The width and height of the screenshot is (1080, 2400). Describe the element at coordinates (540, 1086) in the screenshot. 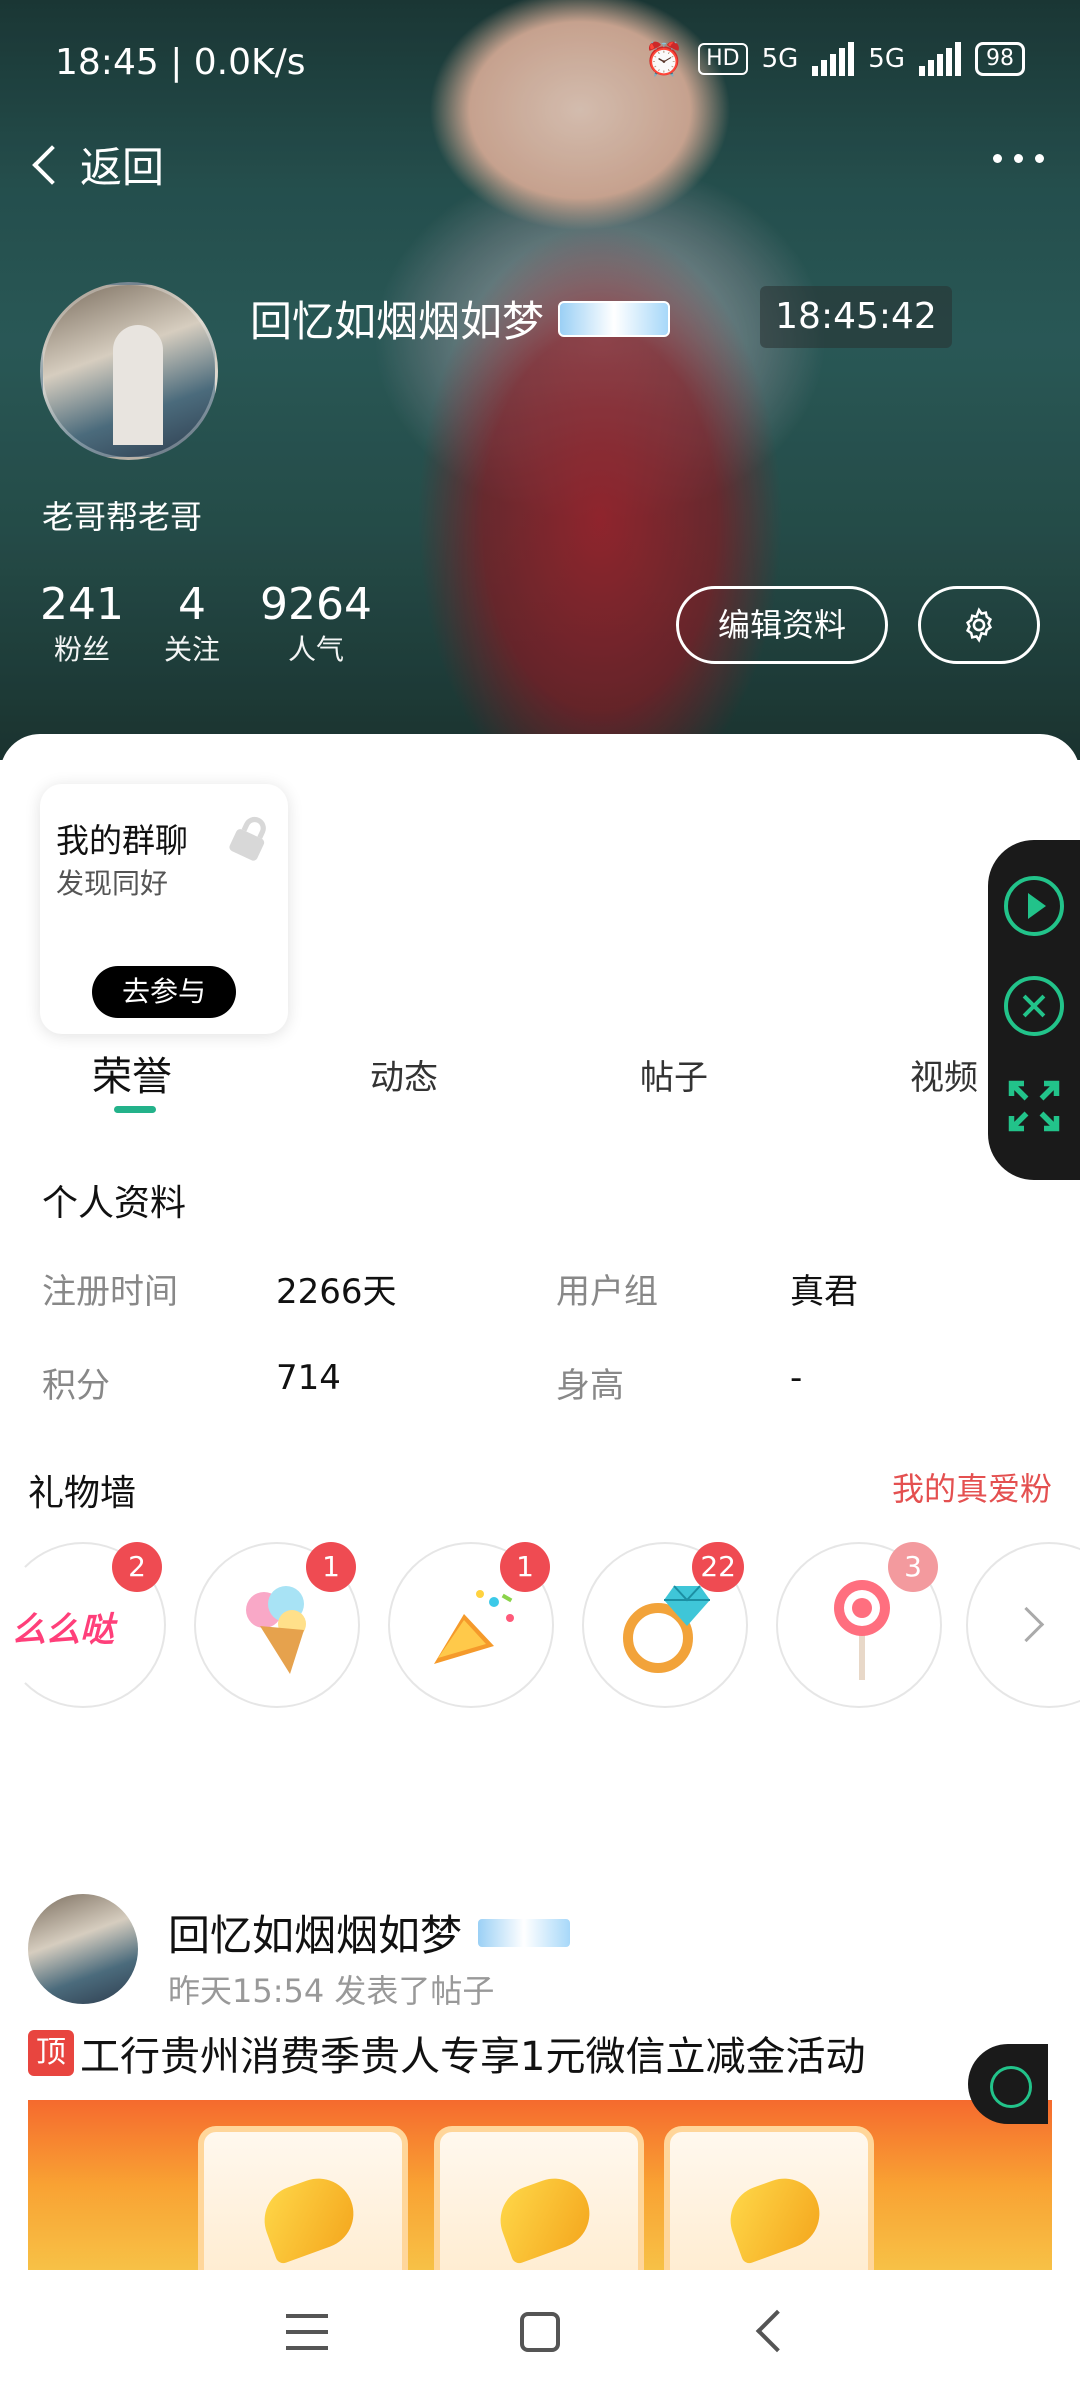

I see `profile-tabs: 荣誉 动态 帖子 视频` at that location.